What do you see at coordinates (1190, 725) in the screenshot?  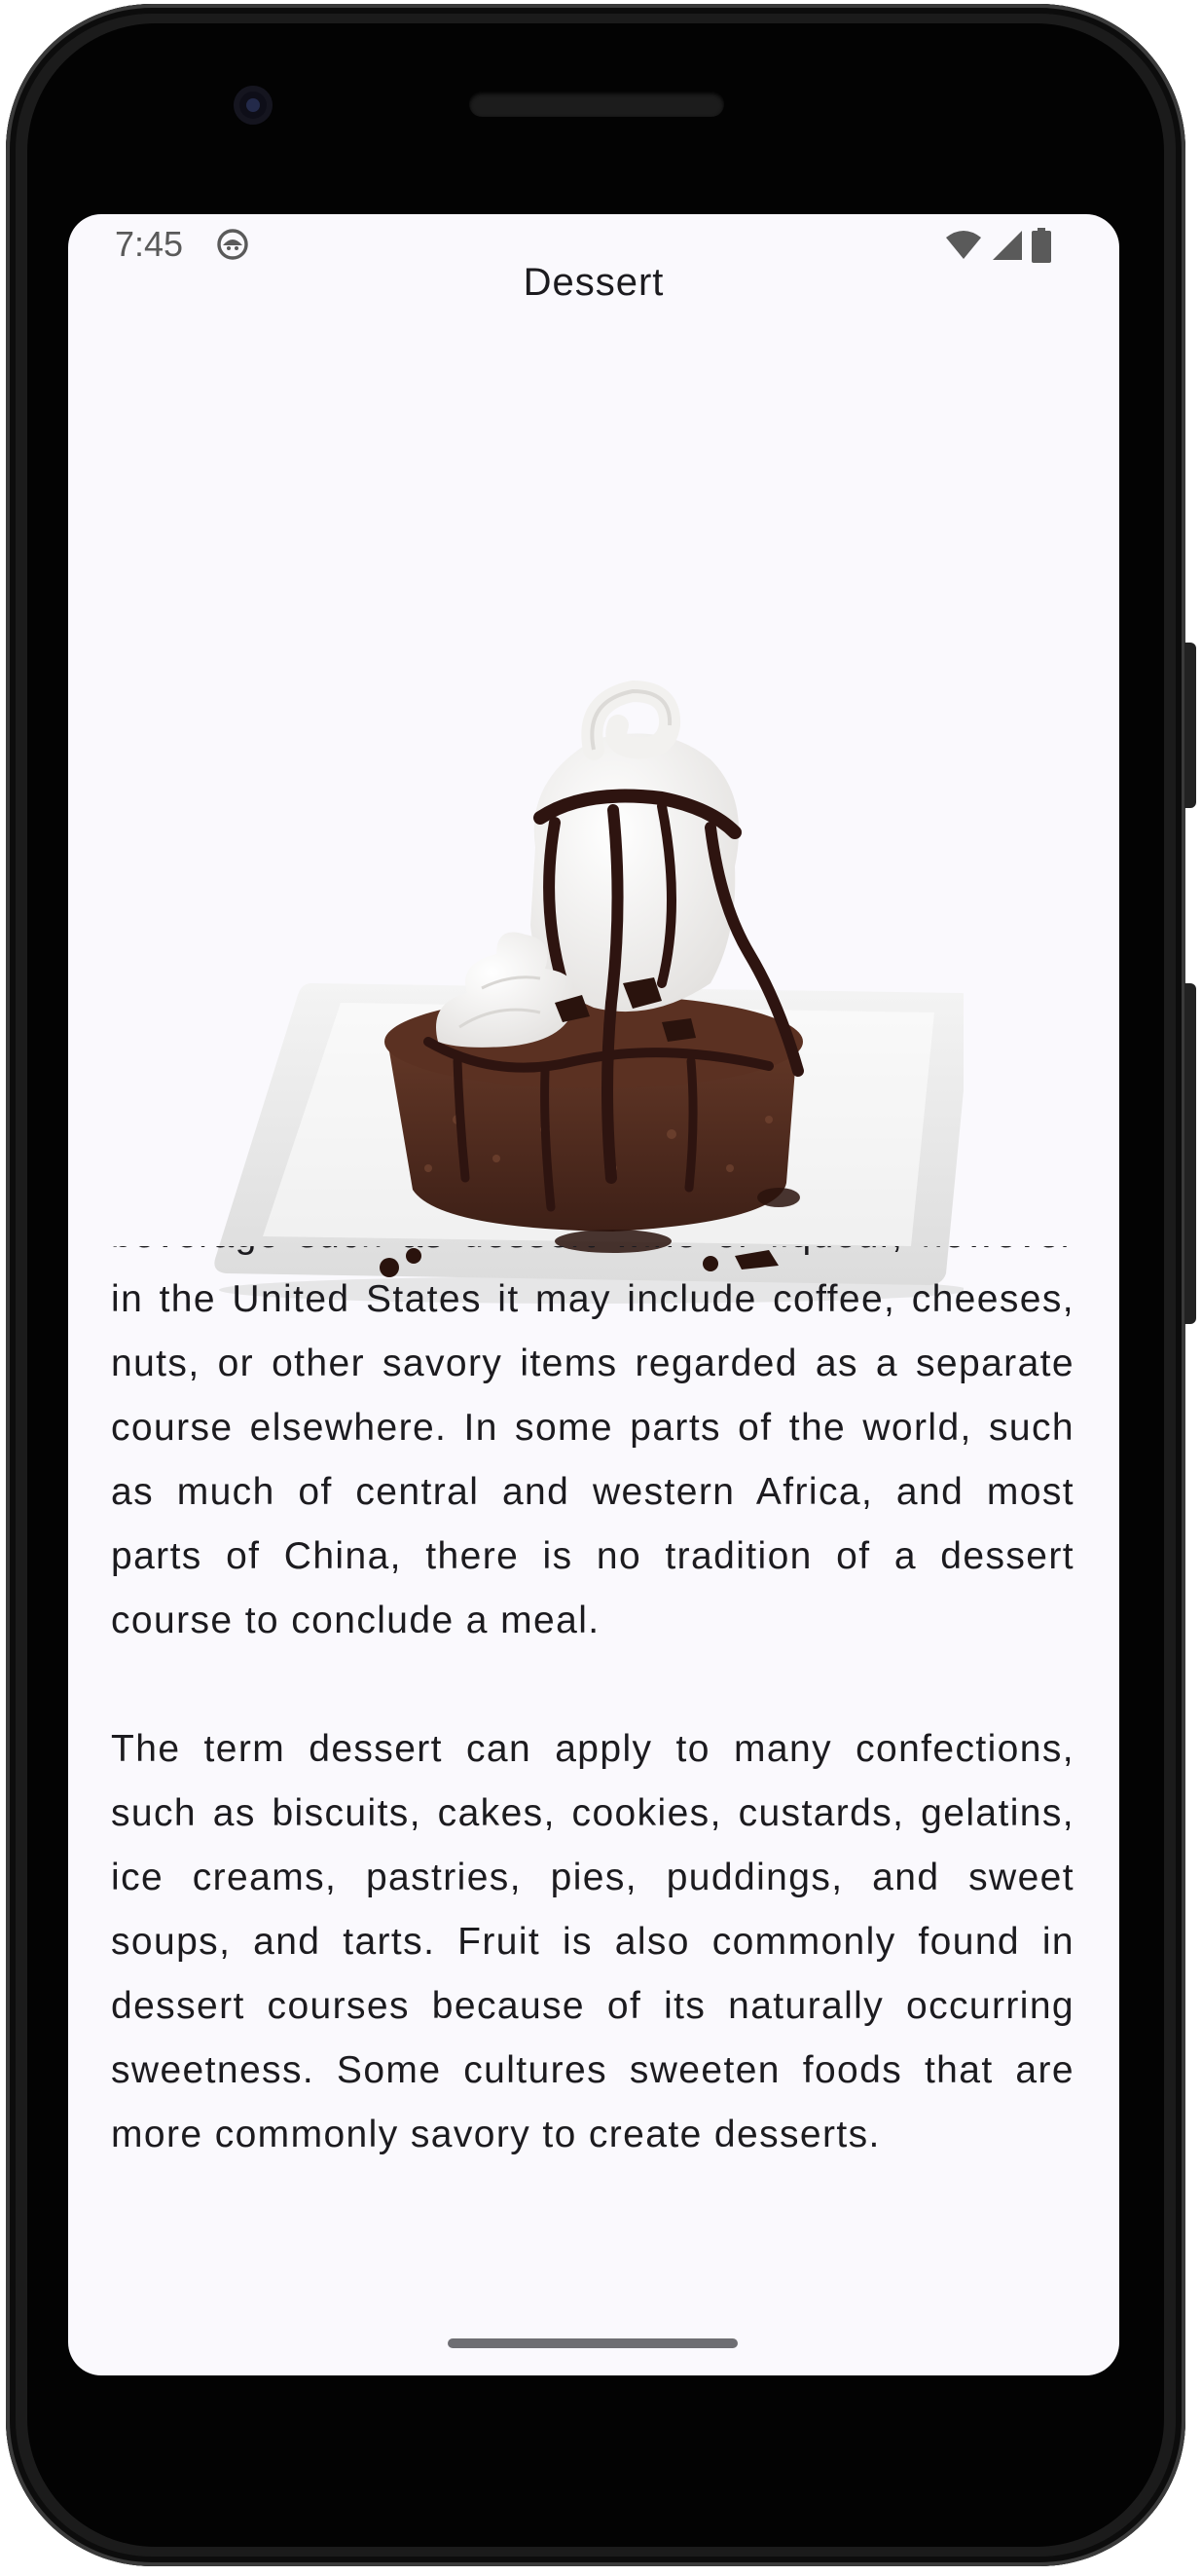 I see `power-button` at bounding box center [1190, 725].